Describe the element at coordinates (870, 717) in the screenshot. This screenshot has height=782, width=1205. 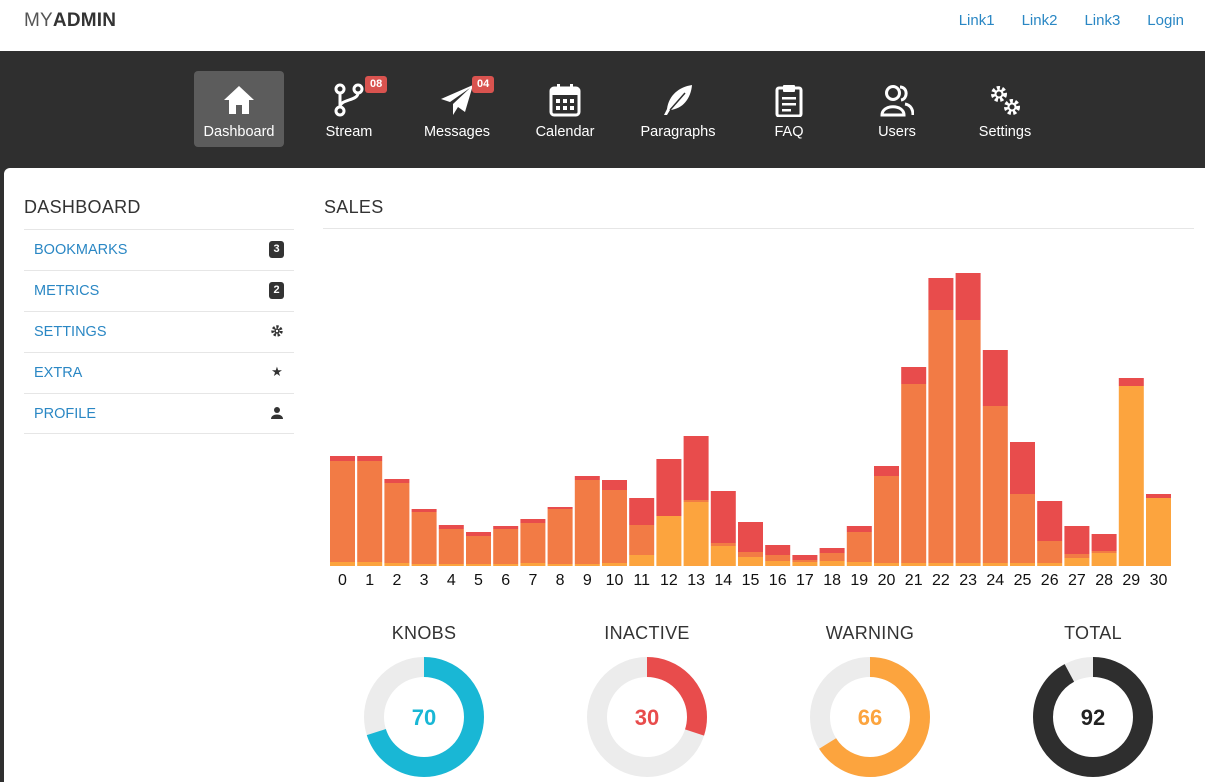
I see `warning-gauge: 66` at that location.